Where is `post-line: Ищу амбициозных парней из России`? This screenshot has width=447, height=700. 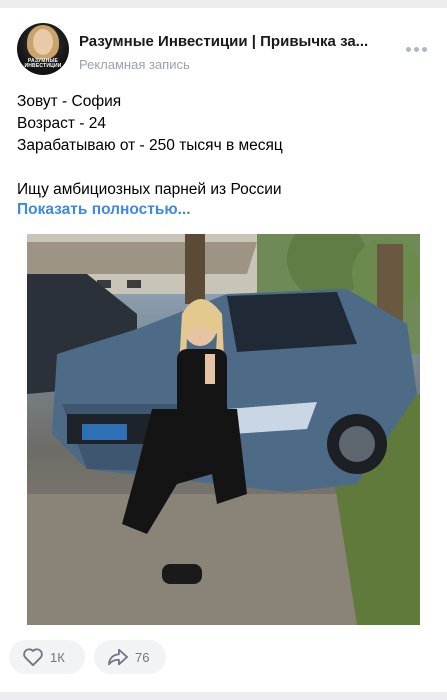 post-line: Ищу амбициозных парней из России is located at coordinates (149, 189).